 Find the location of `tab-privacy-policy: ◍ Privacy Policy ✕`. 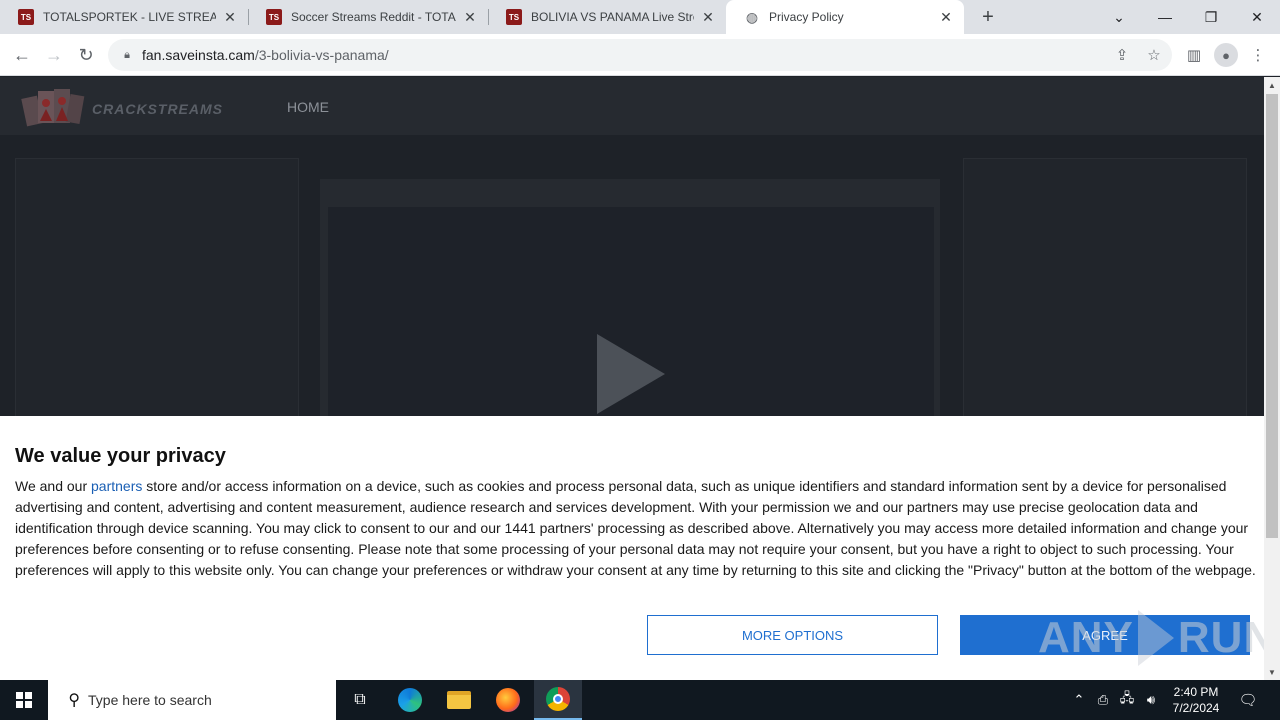

tab-privacy-policy: ◍ Privacy Policy ✕ is located at coordinates (845, 17).